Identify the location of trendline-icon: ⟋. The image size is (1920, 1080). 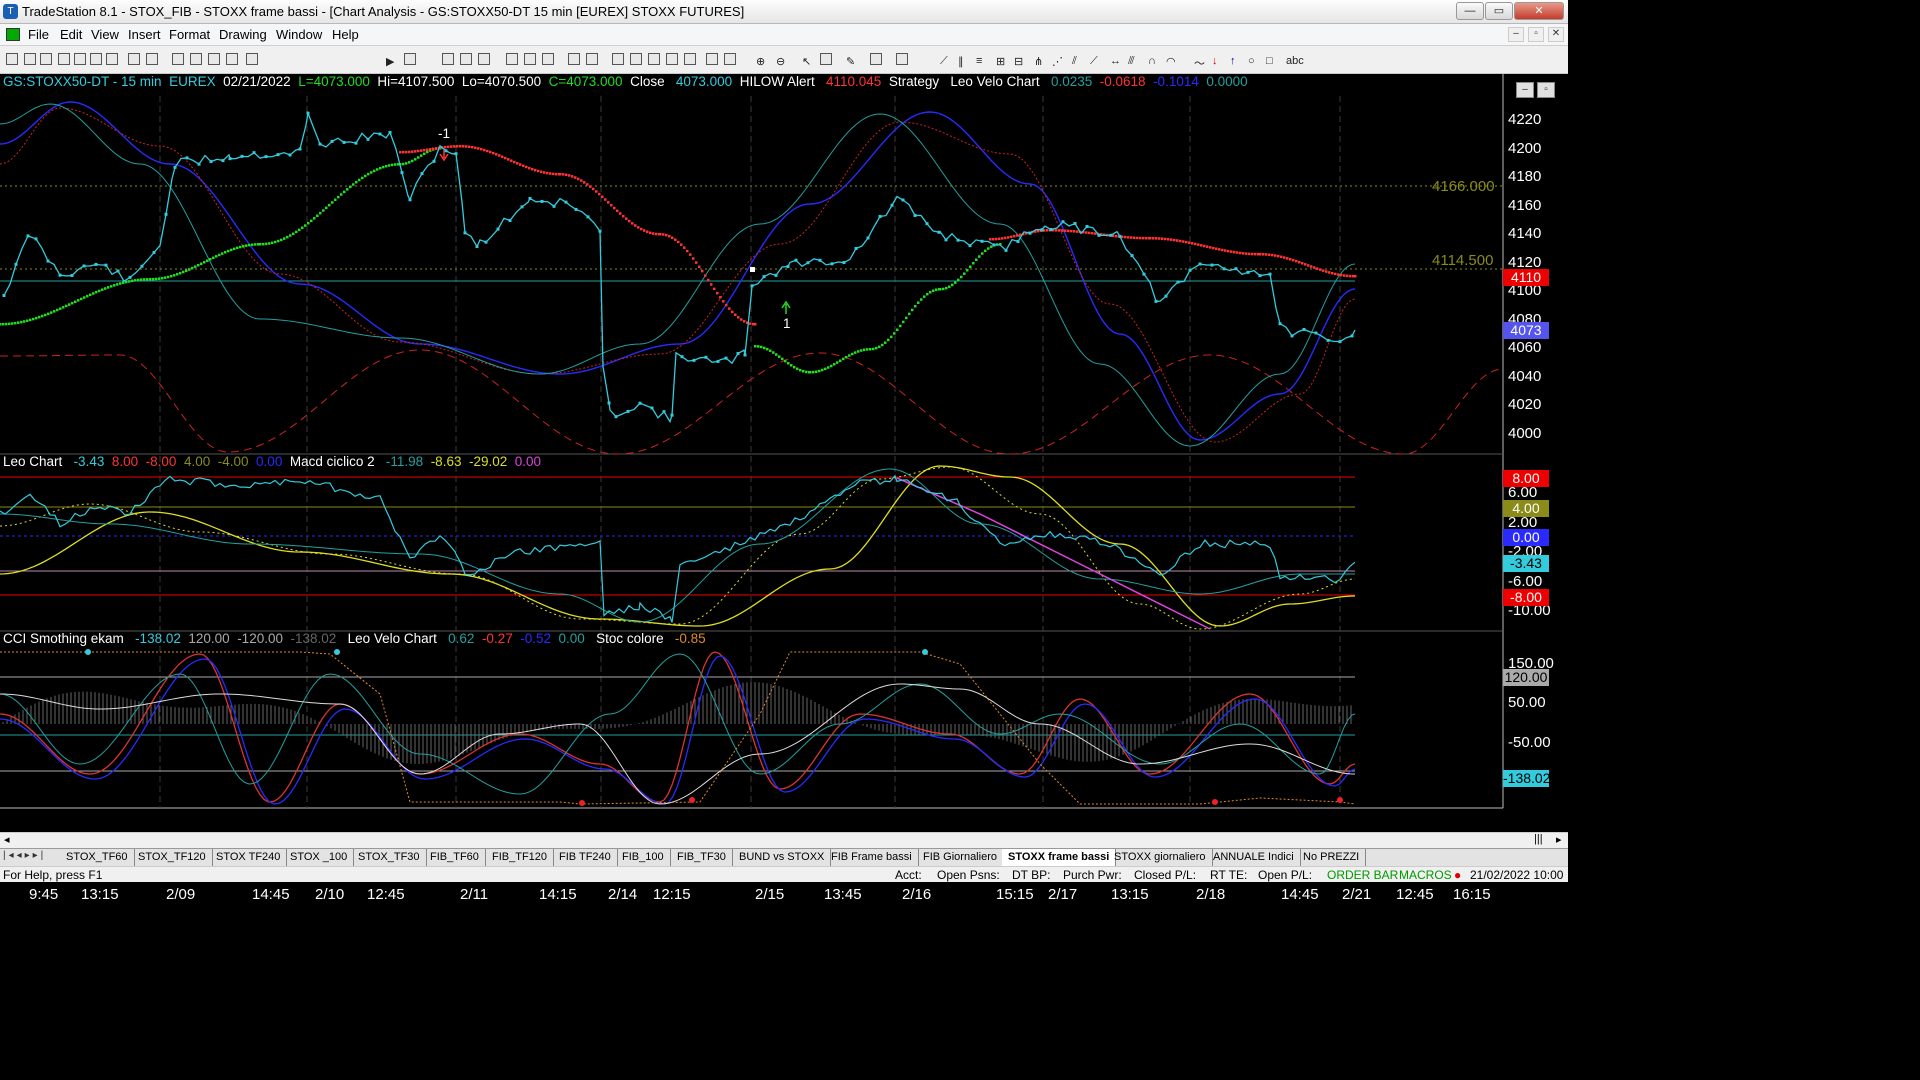
(944, 61).